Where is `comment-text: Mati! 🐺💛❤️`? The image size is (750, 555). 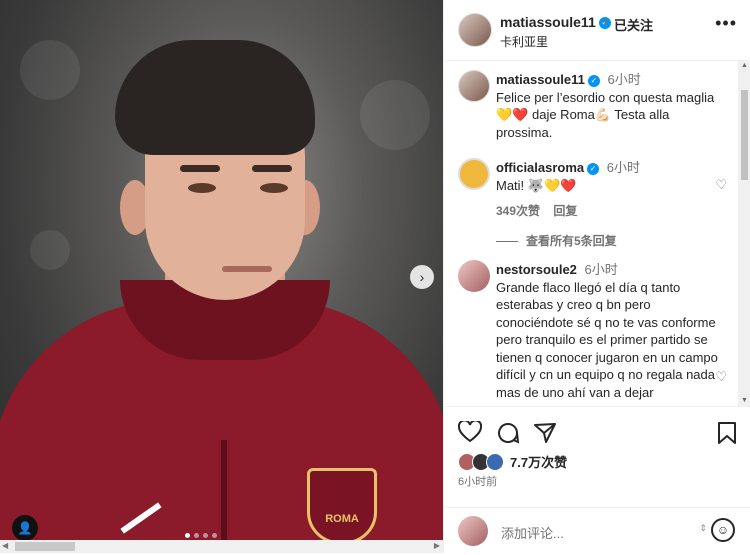 comment-text: Mati! 🐺💛❤️ is located at coordinates (536, 185).